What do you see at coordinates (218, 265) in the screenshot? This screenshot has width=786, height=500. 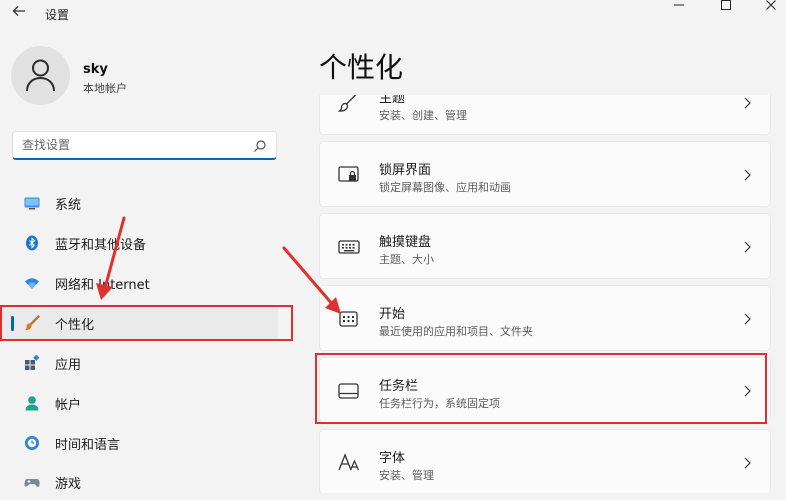 I see `annotation-arrows` at bounding box center [218, 265].